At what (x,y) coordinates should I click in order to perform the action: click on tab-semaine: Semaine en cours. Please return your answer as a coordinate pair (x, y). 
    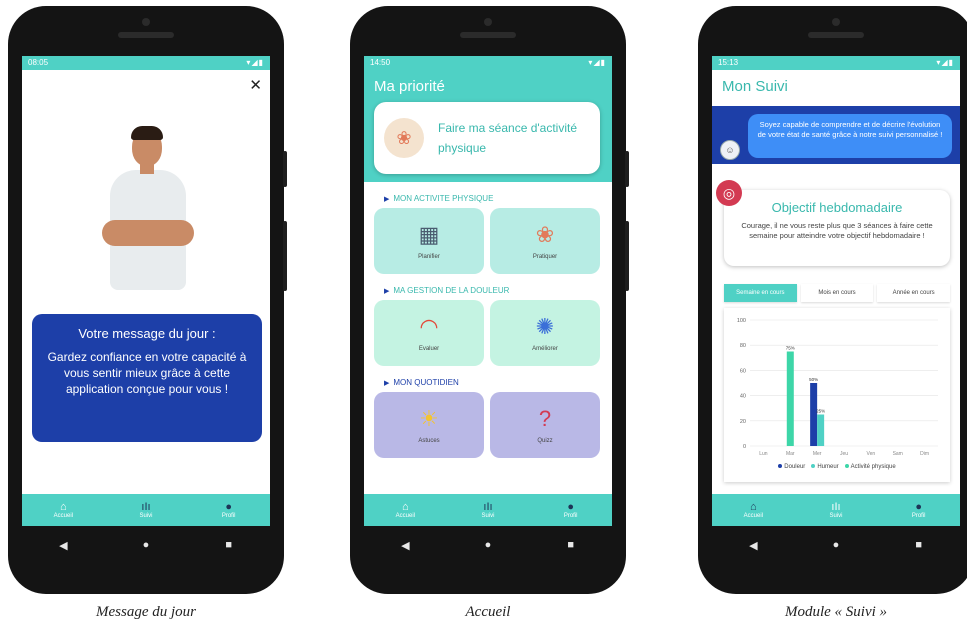
    Looking at the image, I should click on (760, 293).